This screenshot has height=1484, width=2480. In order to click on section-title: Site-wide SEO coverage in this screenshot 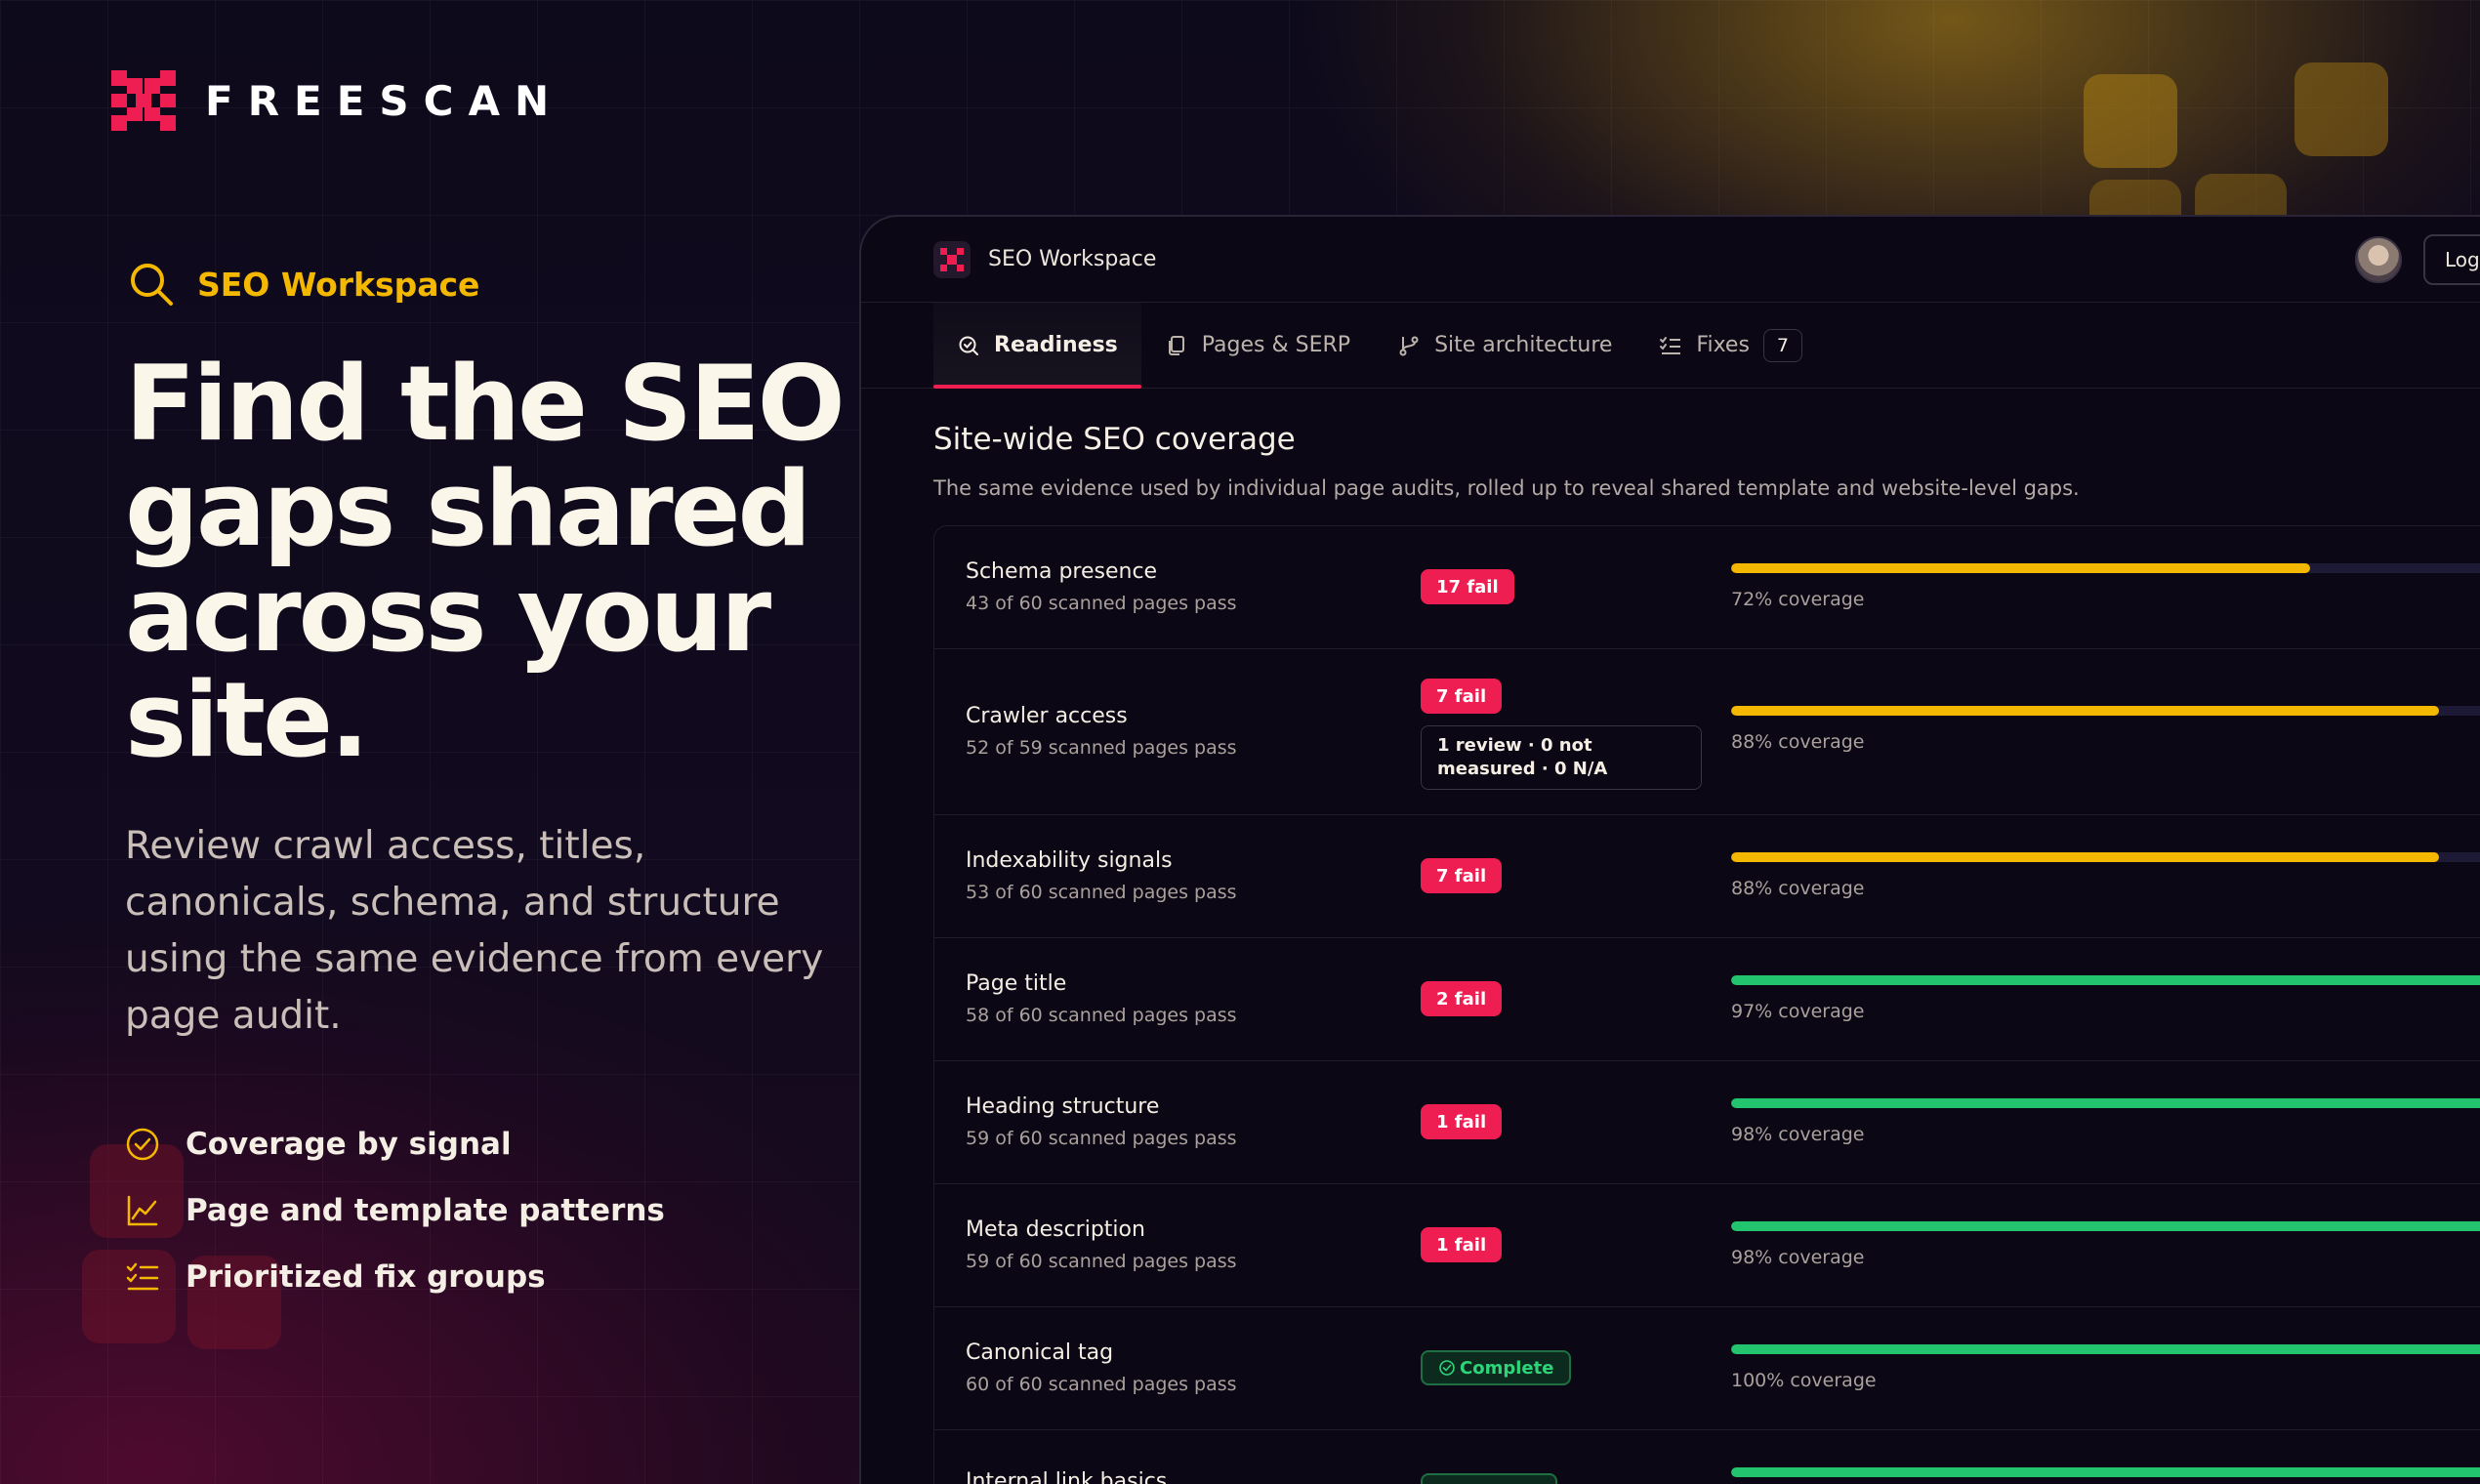, I will do `click(1114, 440)`.